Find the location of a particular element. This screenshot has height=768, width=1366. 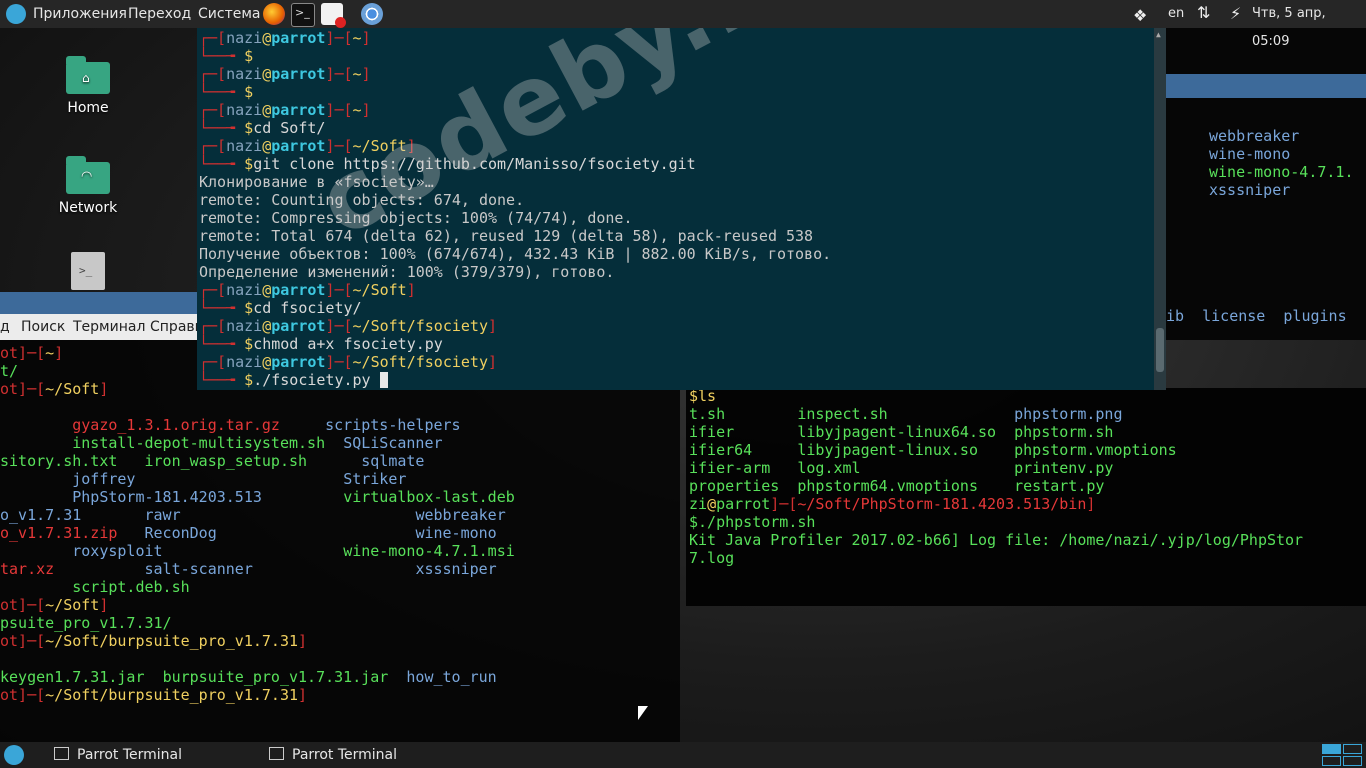

dropbox-icon: ❖ is located at coordinates (1140, 15).